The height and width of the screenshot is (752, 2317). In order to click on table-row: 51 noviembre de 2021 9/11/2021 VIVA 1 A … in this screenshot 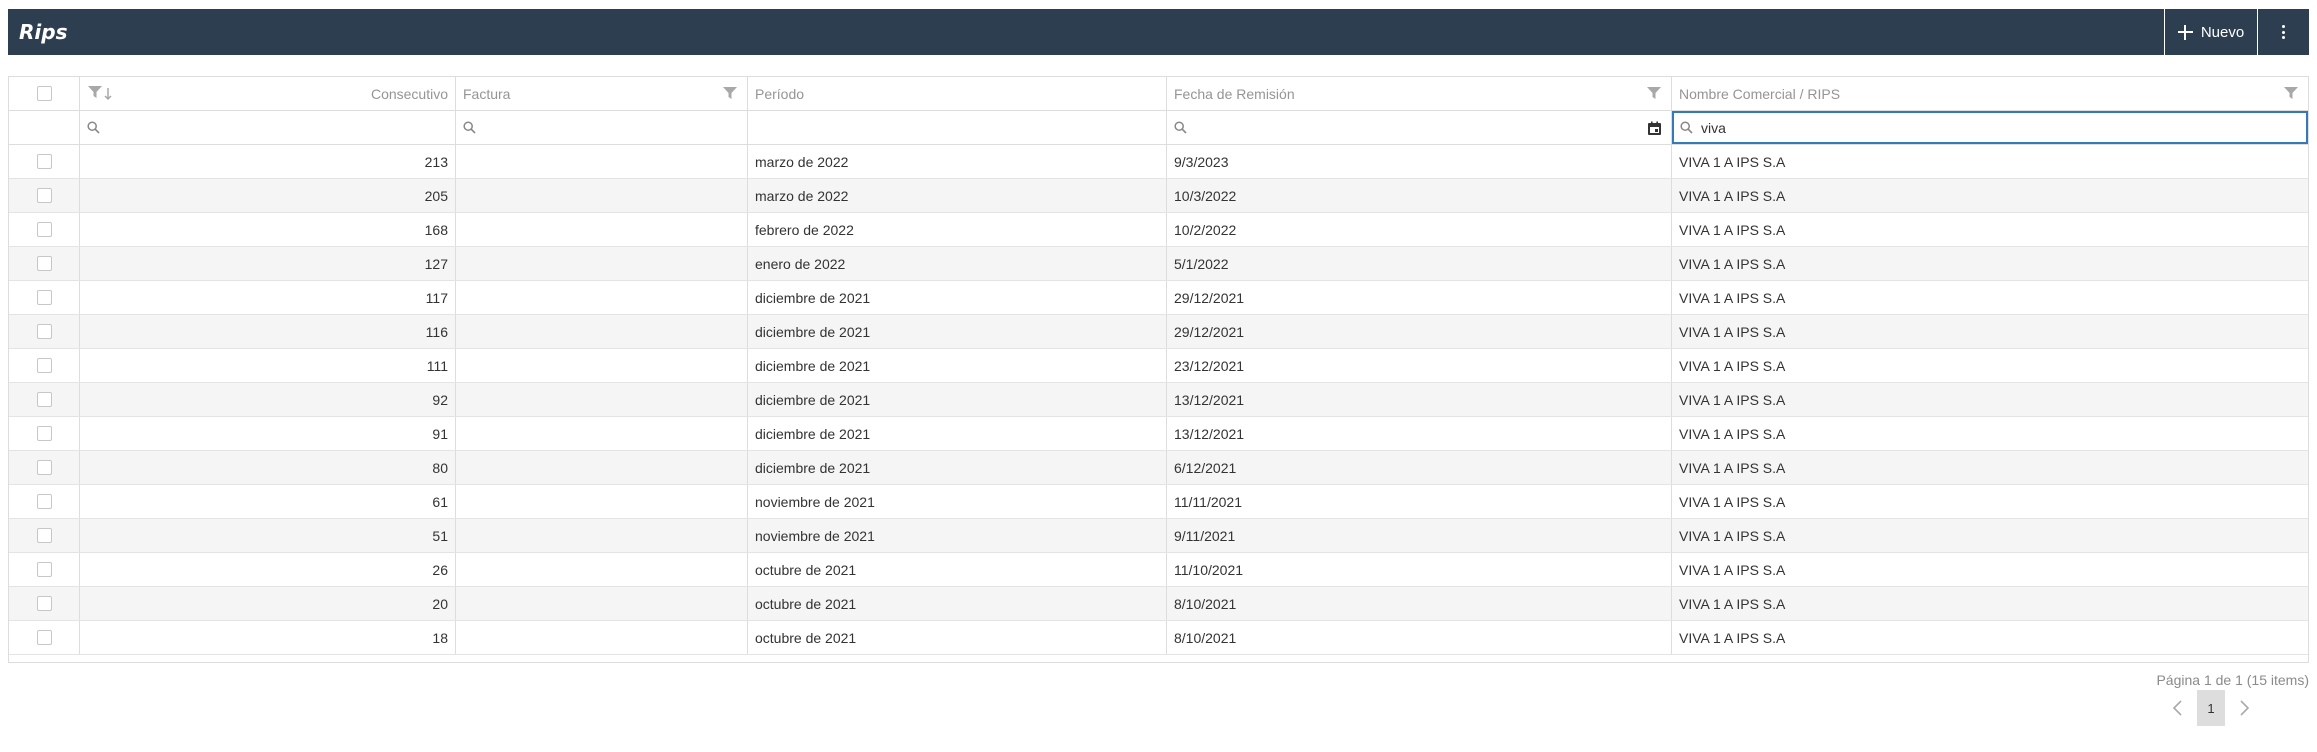, I will do `click(1158, 536)`.